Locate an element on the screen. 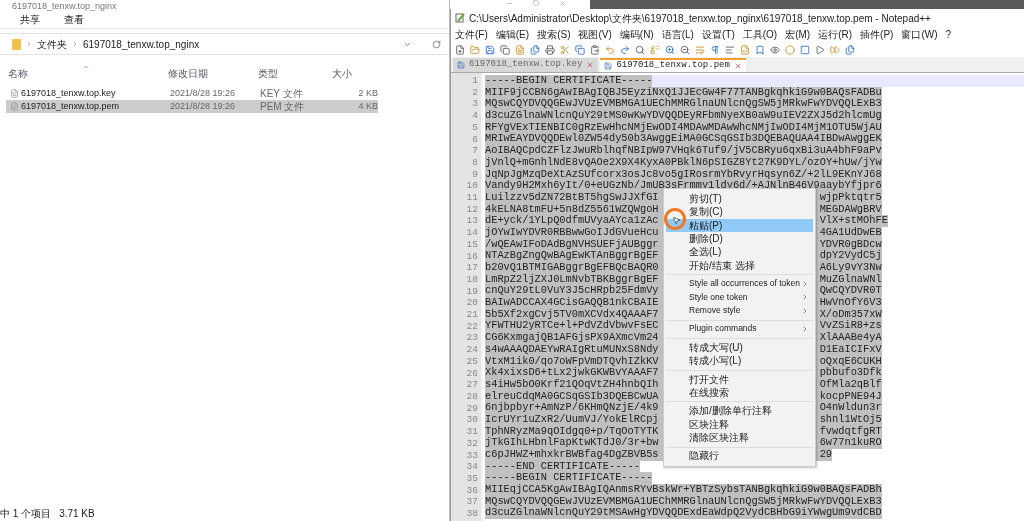  code-line: c6pJHWZ+mhxkrBWBfag4DgZBVB5s is located at coordinates (572, 455).